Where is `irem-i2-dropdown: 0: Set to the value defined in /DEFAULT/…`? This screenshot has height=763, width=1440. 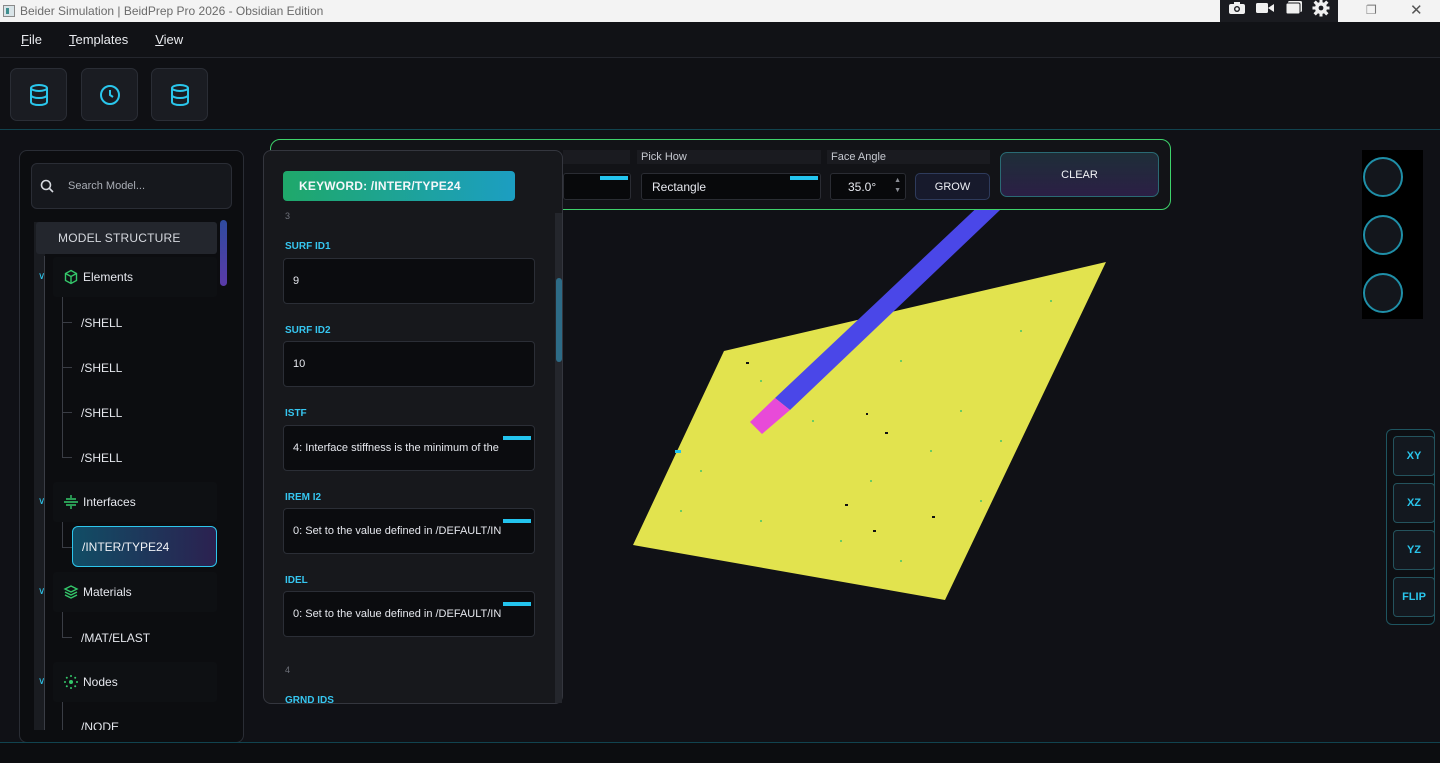
irem-i2-dropdown: 0: Set to the value defined in /DEFAULT/… is located at coordinates (409, 531).